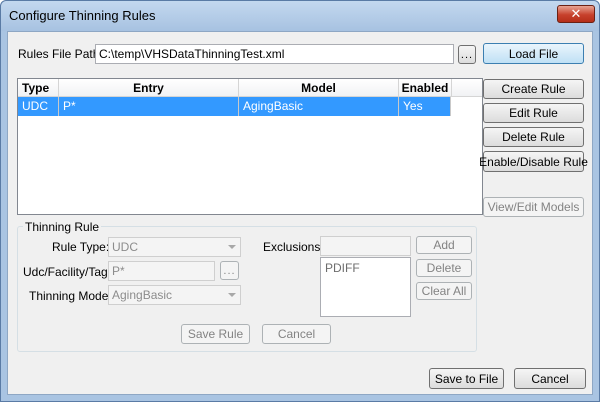 This screenshot has width=600, height=402. I want to click on exclusions-label: Exclusions:, so click(293, 247).